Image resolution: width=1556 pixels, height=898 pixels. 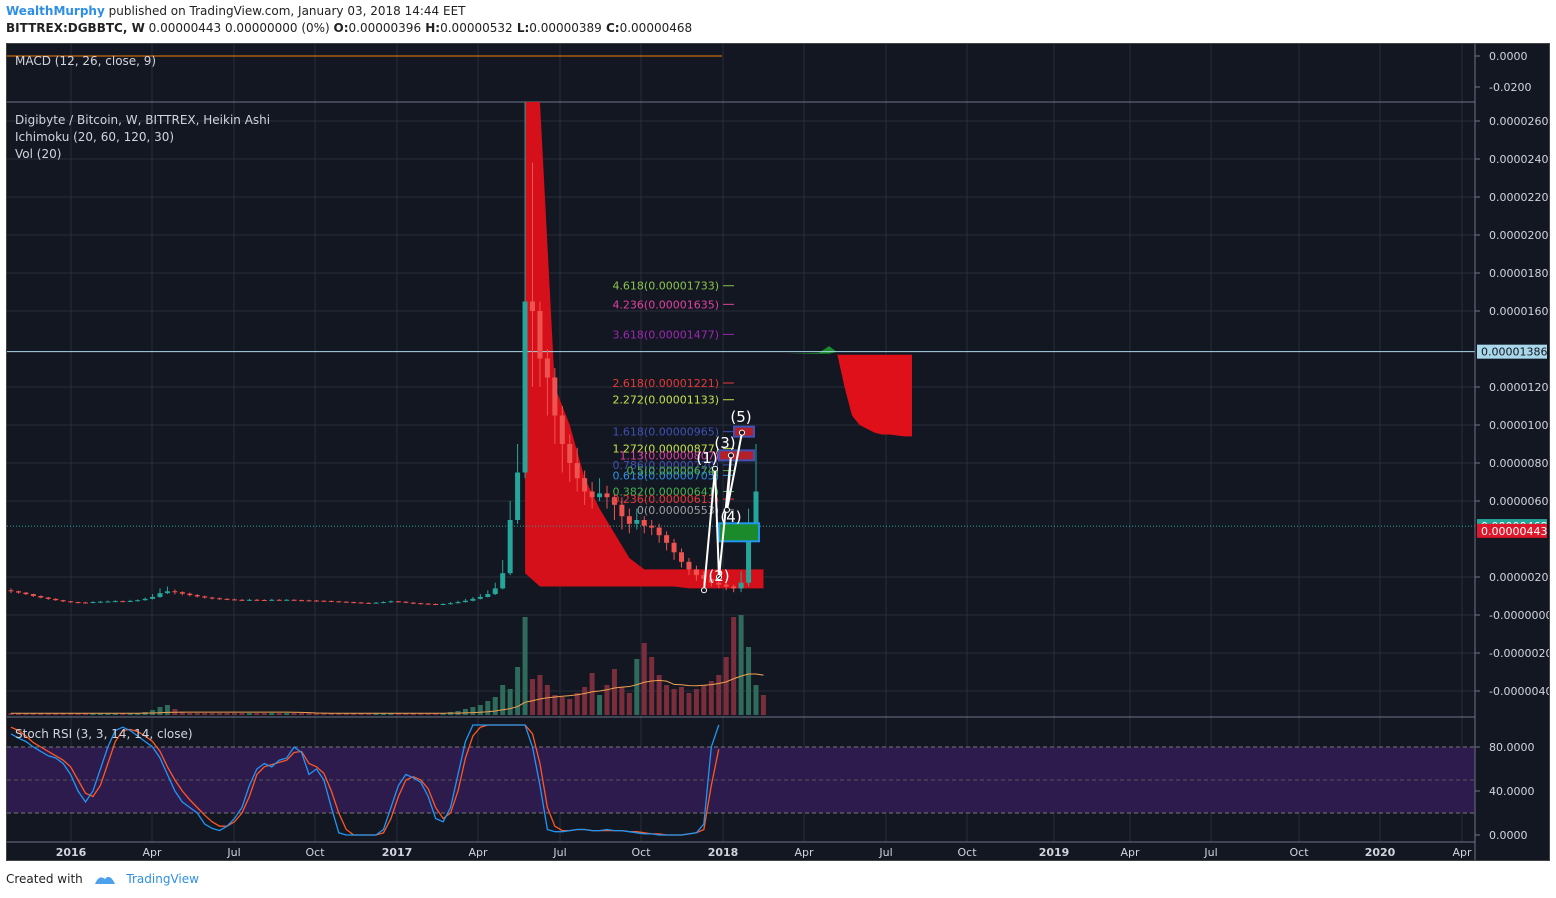 What do you see at coordinates (1519, 653) in the screenshot?
I see `price-axis-tick: -0.00000200` at bounding box center [1519, 653].